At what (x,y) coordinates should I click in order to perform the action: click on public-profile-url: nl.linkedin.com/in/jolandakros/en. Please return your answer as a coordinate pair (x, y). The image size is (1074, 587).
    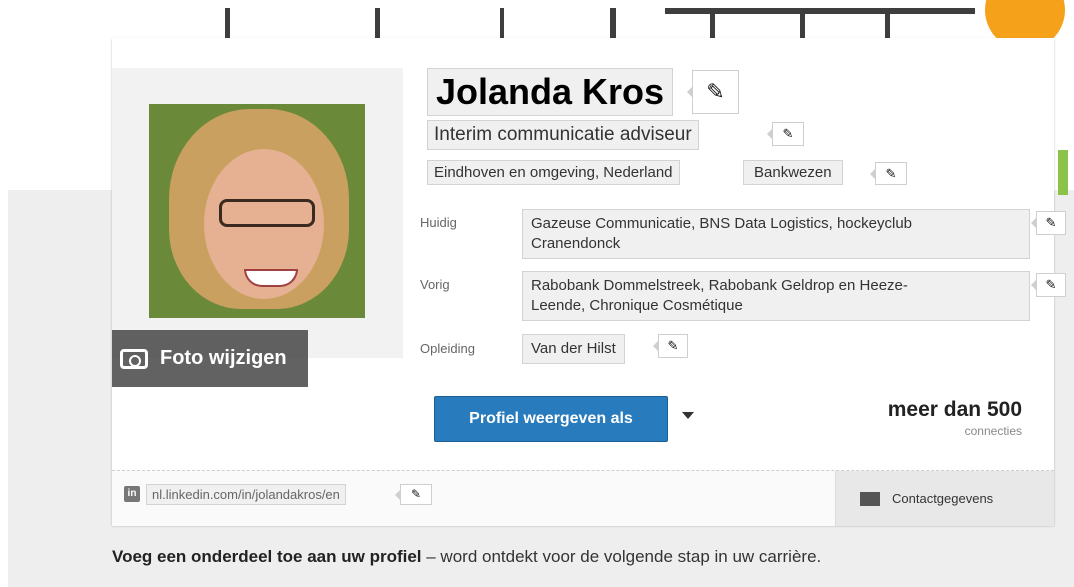
    Looking at the image, I should click on (246, 494).